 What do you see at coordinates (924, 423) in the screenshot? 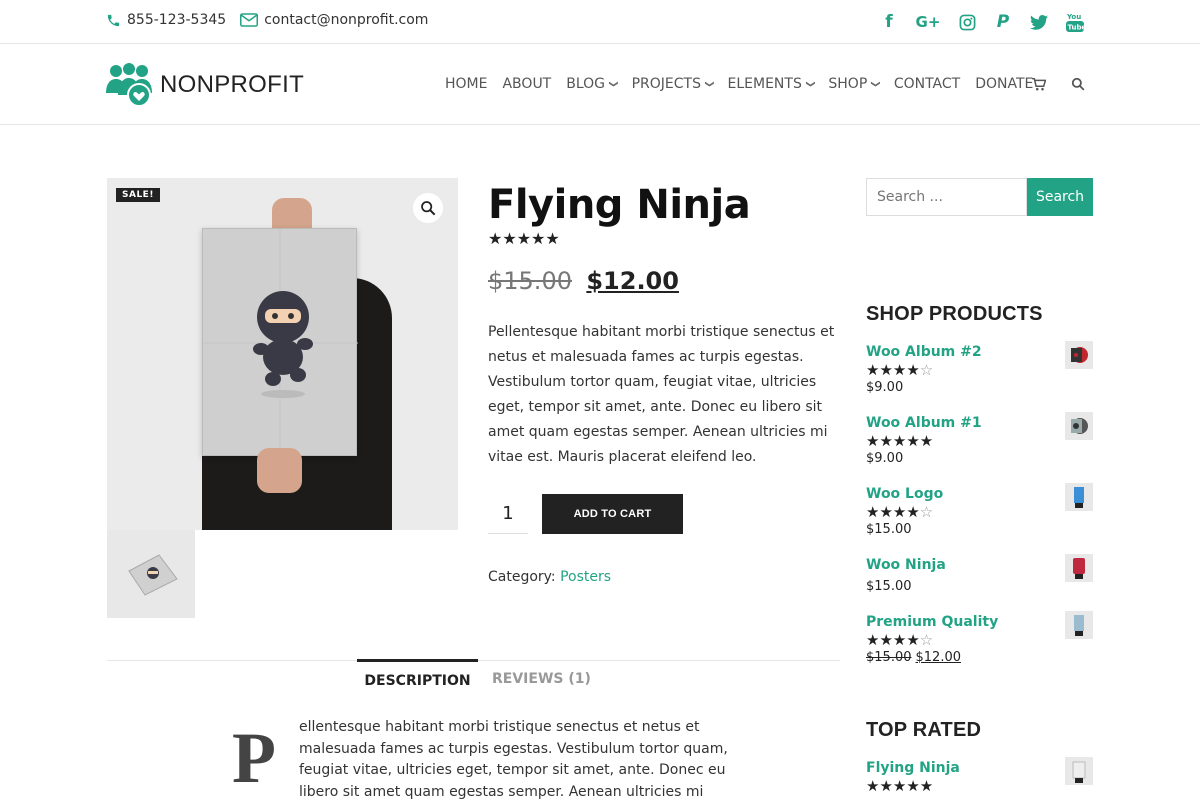
I see `product-link: Woo Album #1` at bounding box center [924, 423].